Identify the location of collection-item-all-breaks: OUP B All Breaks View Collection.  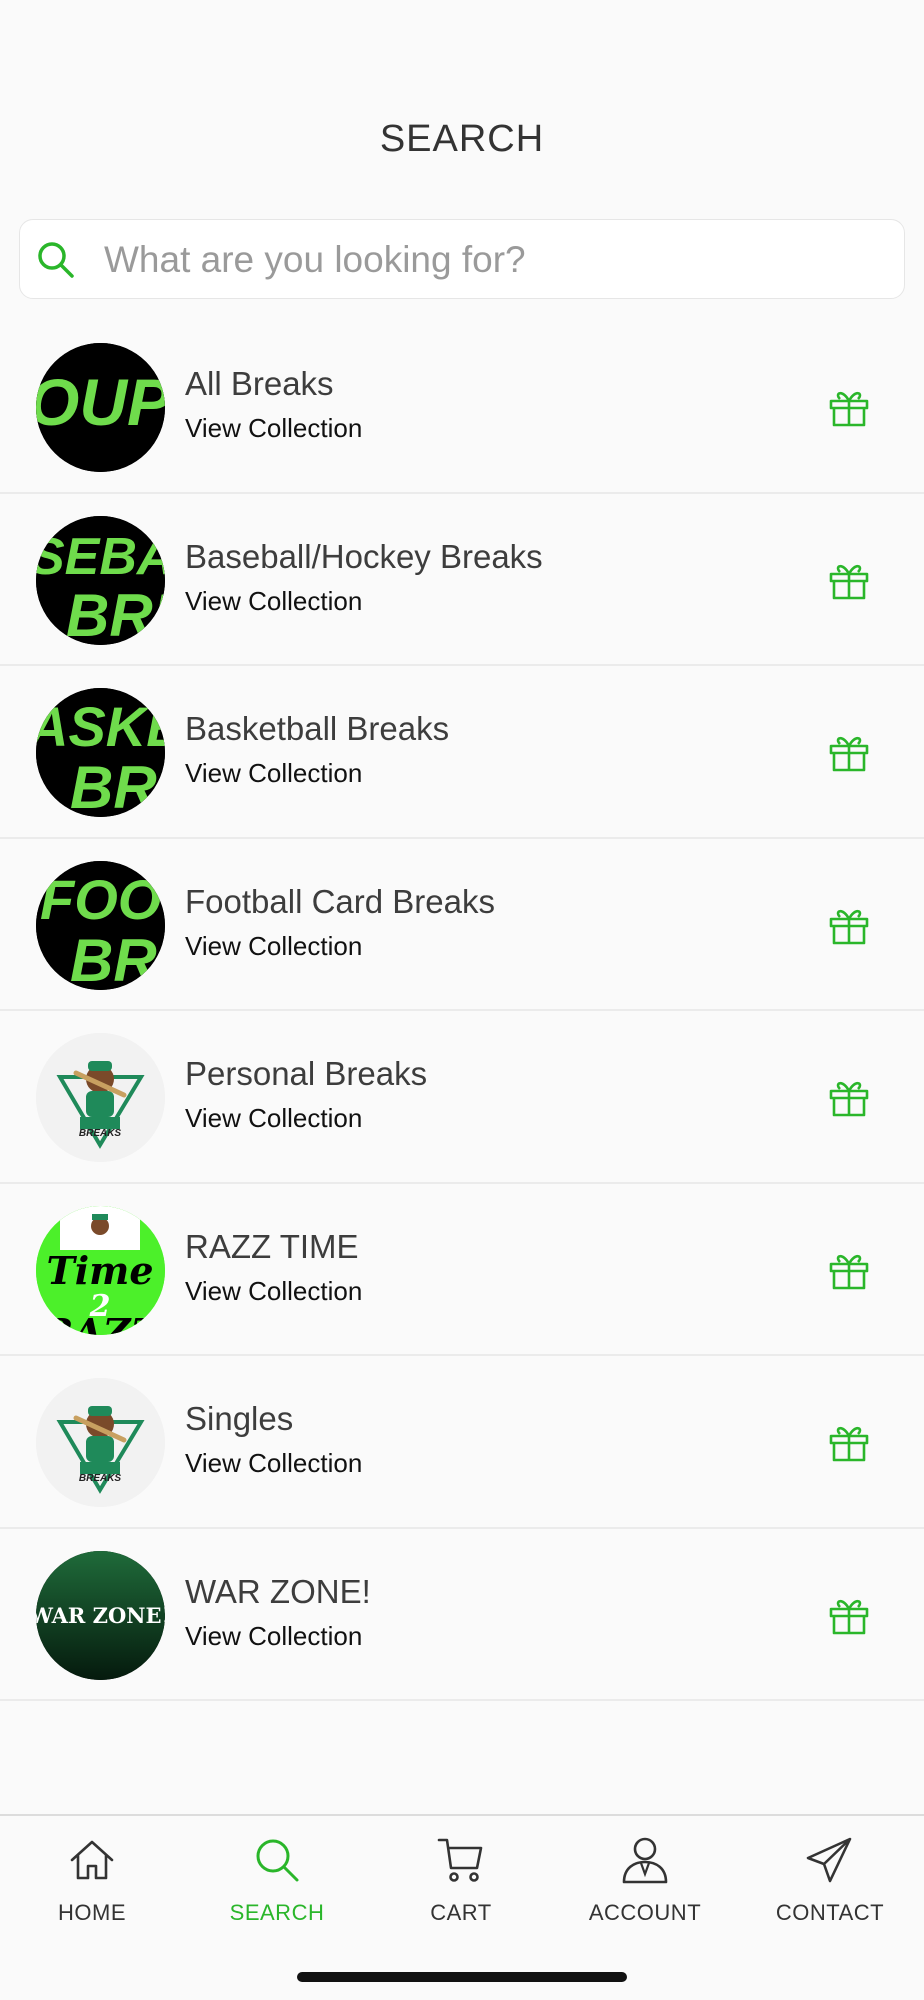
(462, 407).